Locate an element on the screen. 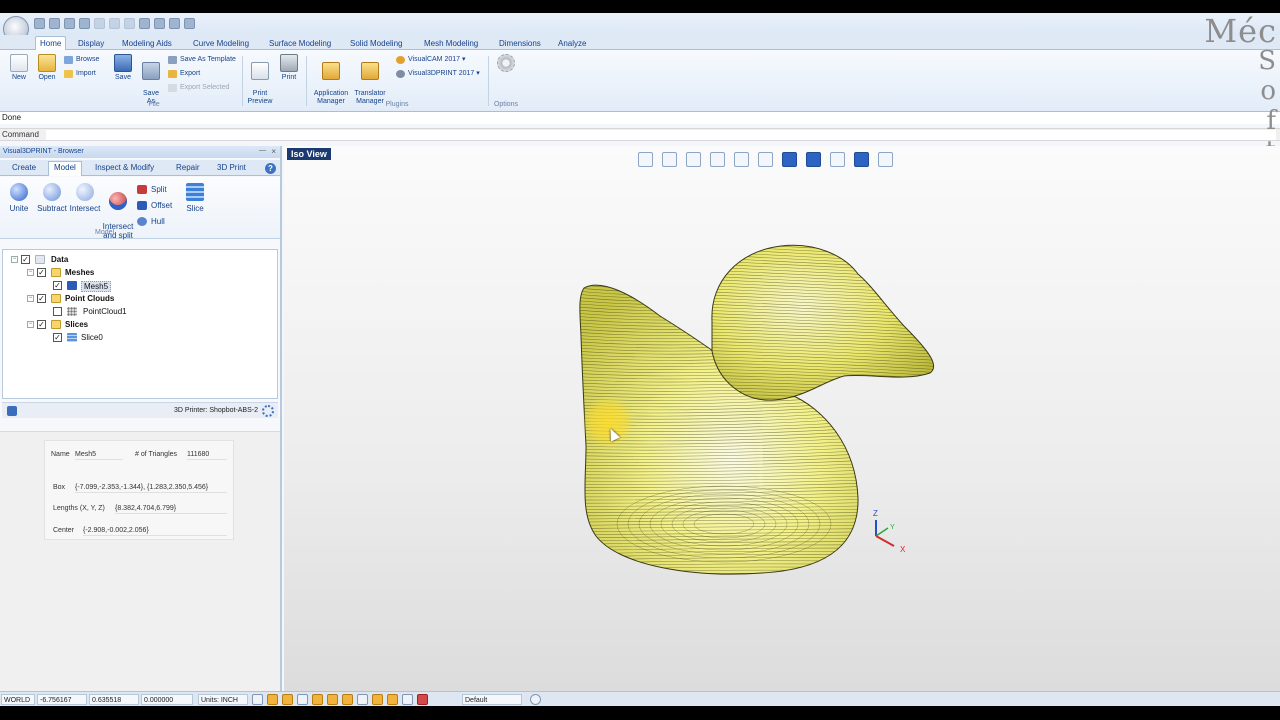 This screenshot has width=1280, height=720. tree-node-data: − ✓ Data is located at coordinates (111, 260).